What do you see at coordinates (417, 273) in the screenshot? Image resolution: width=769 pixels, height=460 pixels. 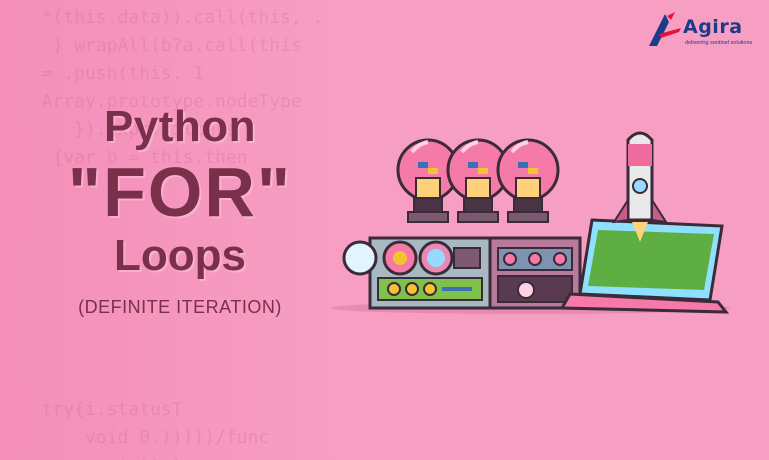 I see `machine-left` at bounding box center [417, 273].